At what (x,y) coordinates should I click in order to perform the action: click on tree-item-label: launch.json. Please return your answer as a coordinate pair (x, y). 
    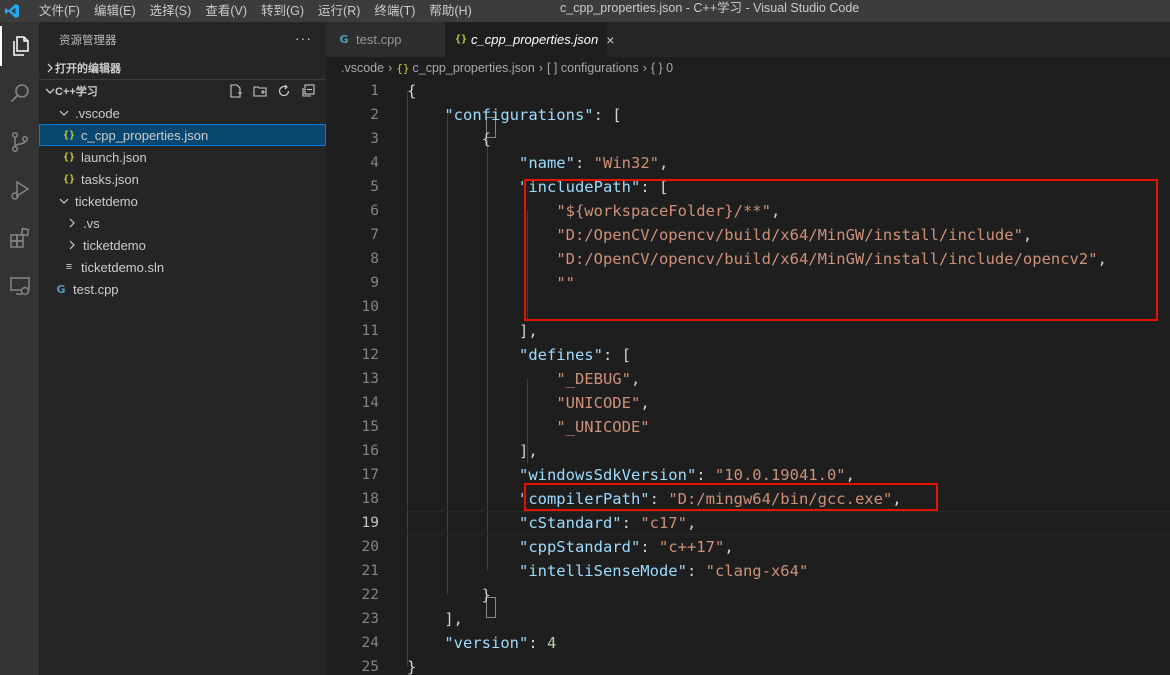
    Looking at the image, I should click on (114, 157).